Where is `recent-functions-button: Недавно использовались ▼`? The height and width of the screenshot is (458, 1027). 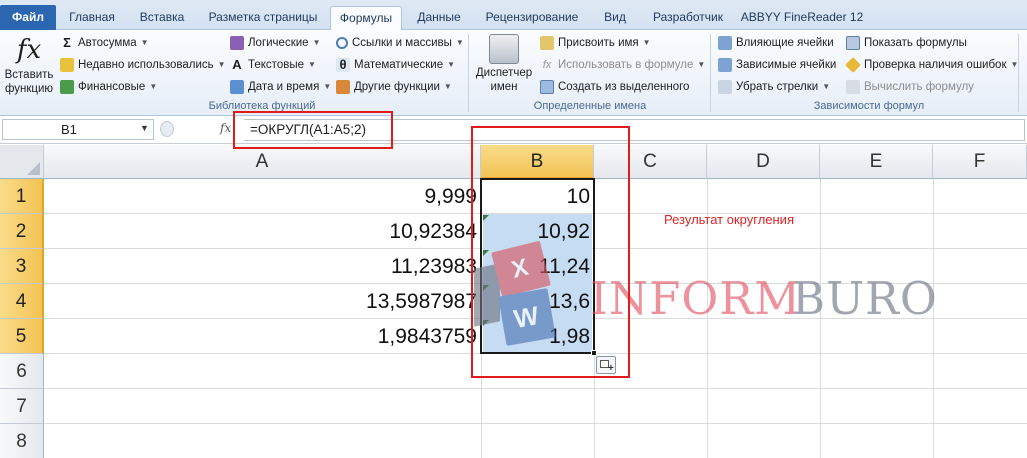
recent-functions-button: Недавно использовались ▼ is located at coordinates (143, 65).